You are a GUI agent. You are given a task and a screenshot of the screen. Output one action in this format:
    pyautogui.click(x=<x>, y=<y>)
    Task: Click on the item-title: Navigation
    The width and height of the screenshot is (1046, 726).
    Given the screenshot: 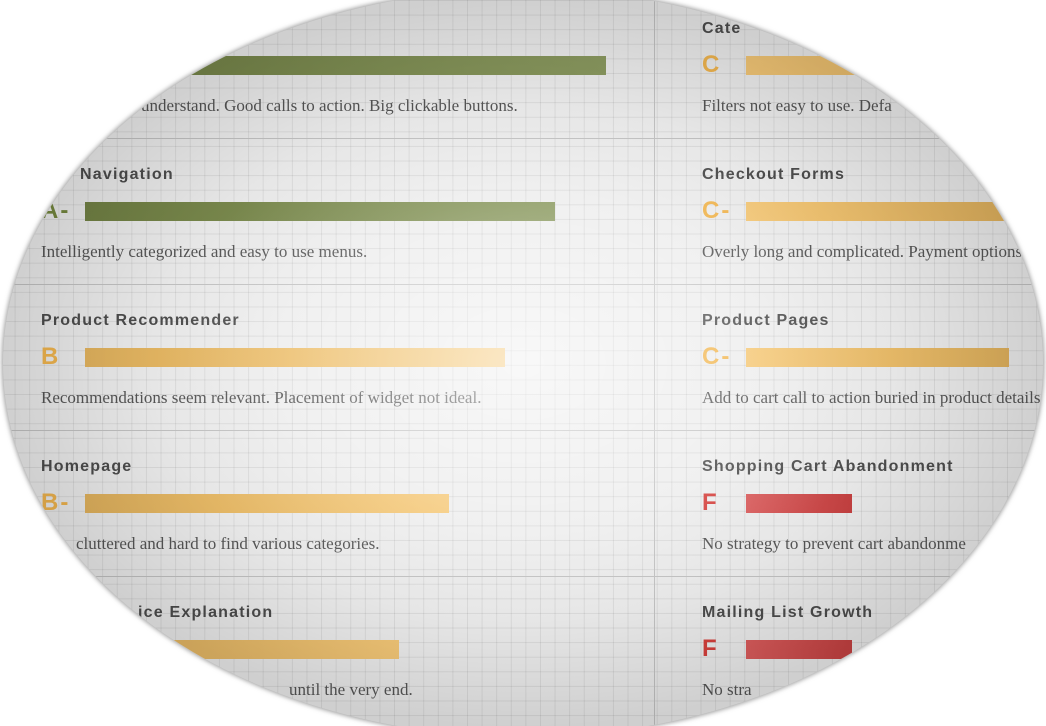 What is the action you would take?
    pyautogui.click(x=127, y=174)
    